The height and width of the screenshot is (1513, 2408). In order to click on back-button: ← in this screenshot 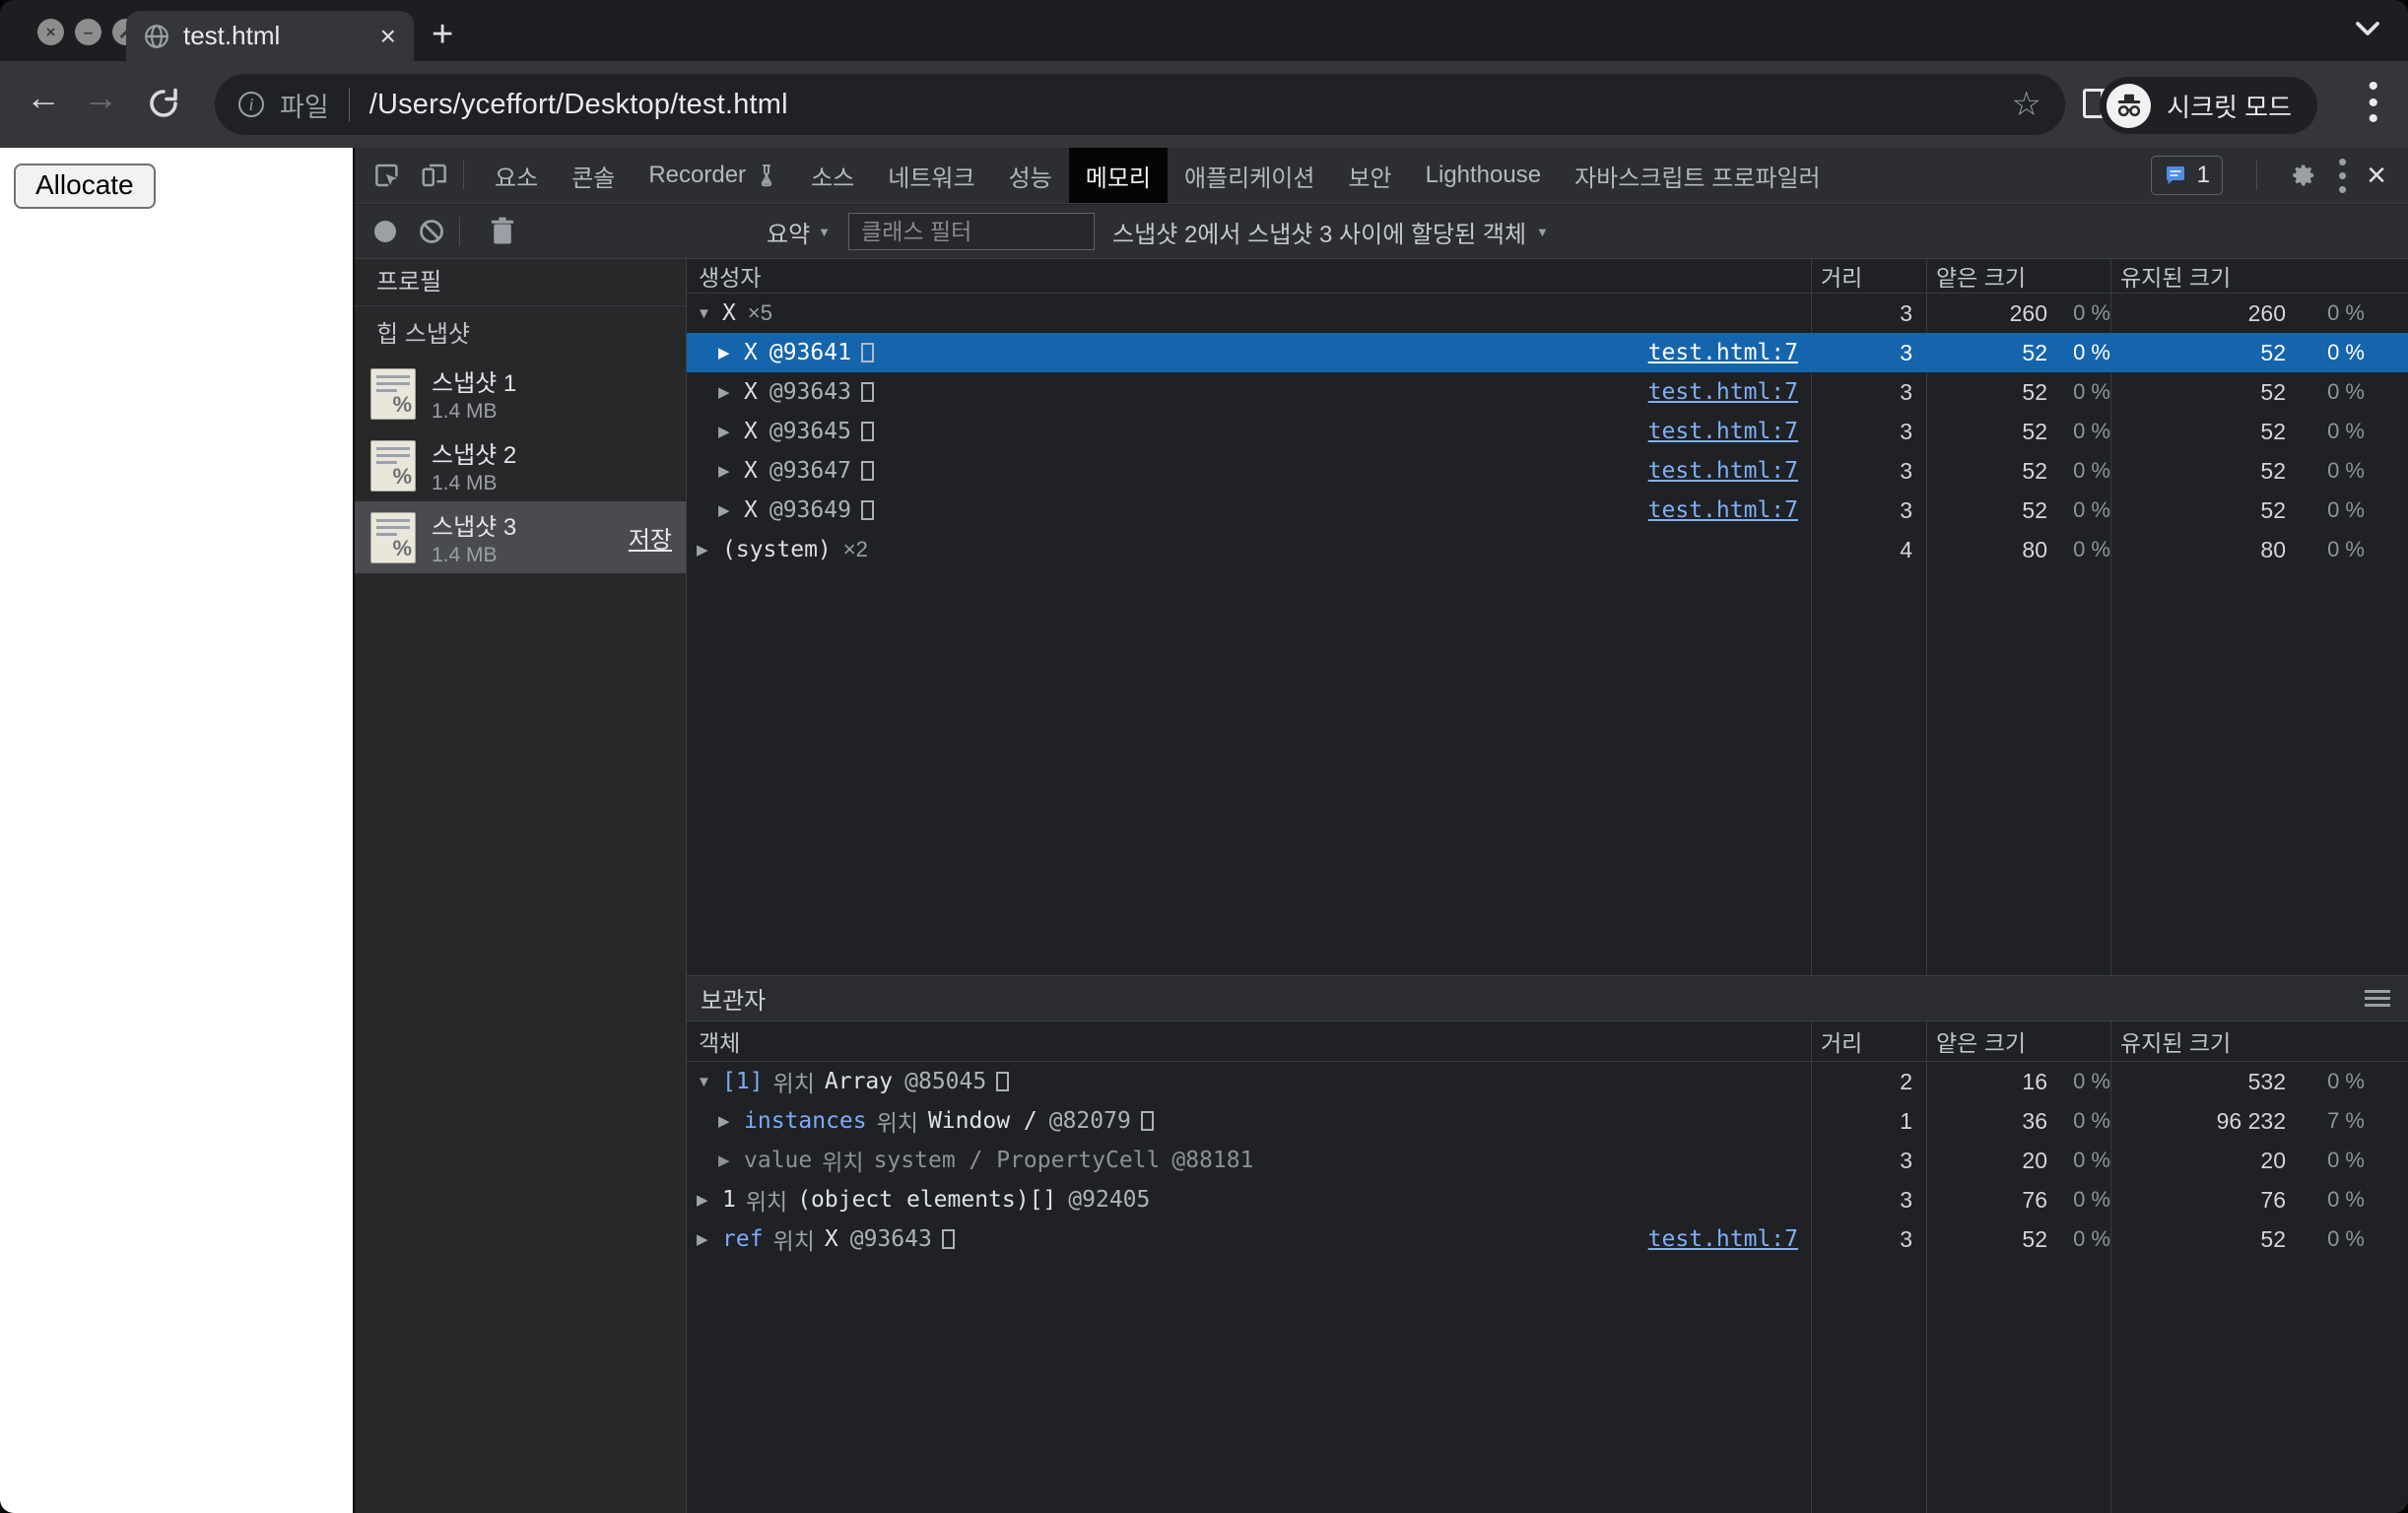, I will do `click(43, 98)`.